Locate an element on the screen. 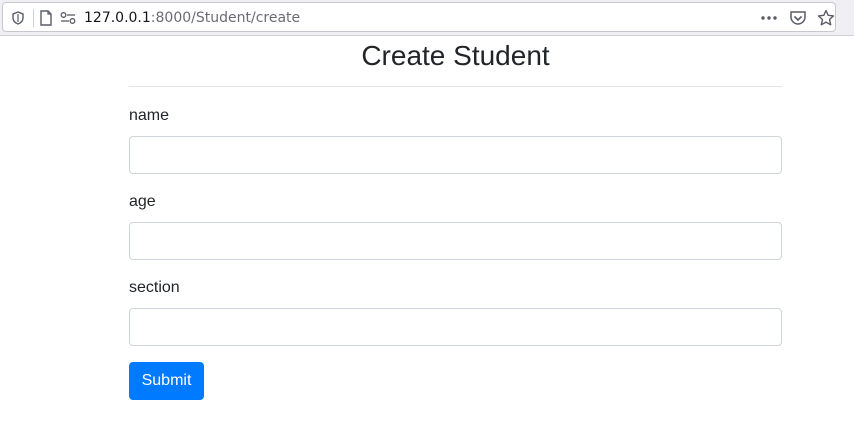 The width and height of the screenshot is (854, 429). section-input is located at coordinates (455, 327).